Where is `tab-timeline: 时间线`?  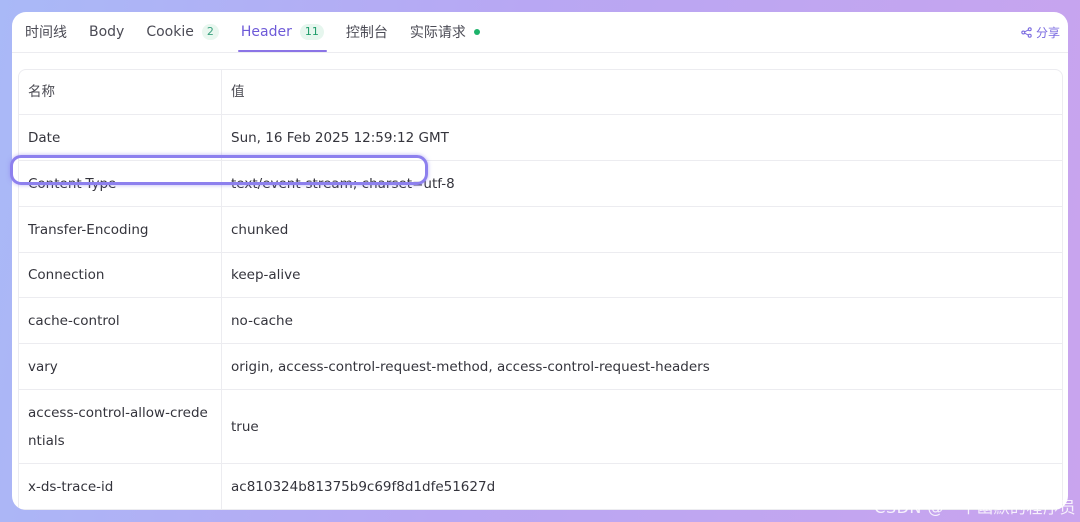
tab-timeline: 时间线 is located at coordinates (46, 32).